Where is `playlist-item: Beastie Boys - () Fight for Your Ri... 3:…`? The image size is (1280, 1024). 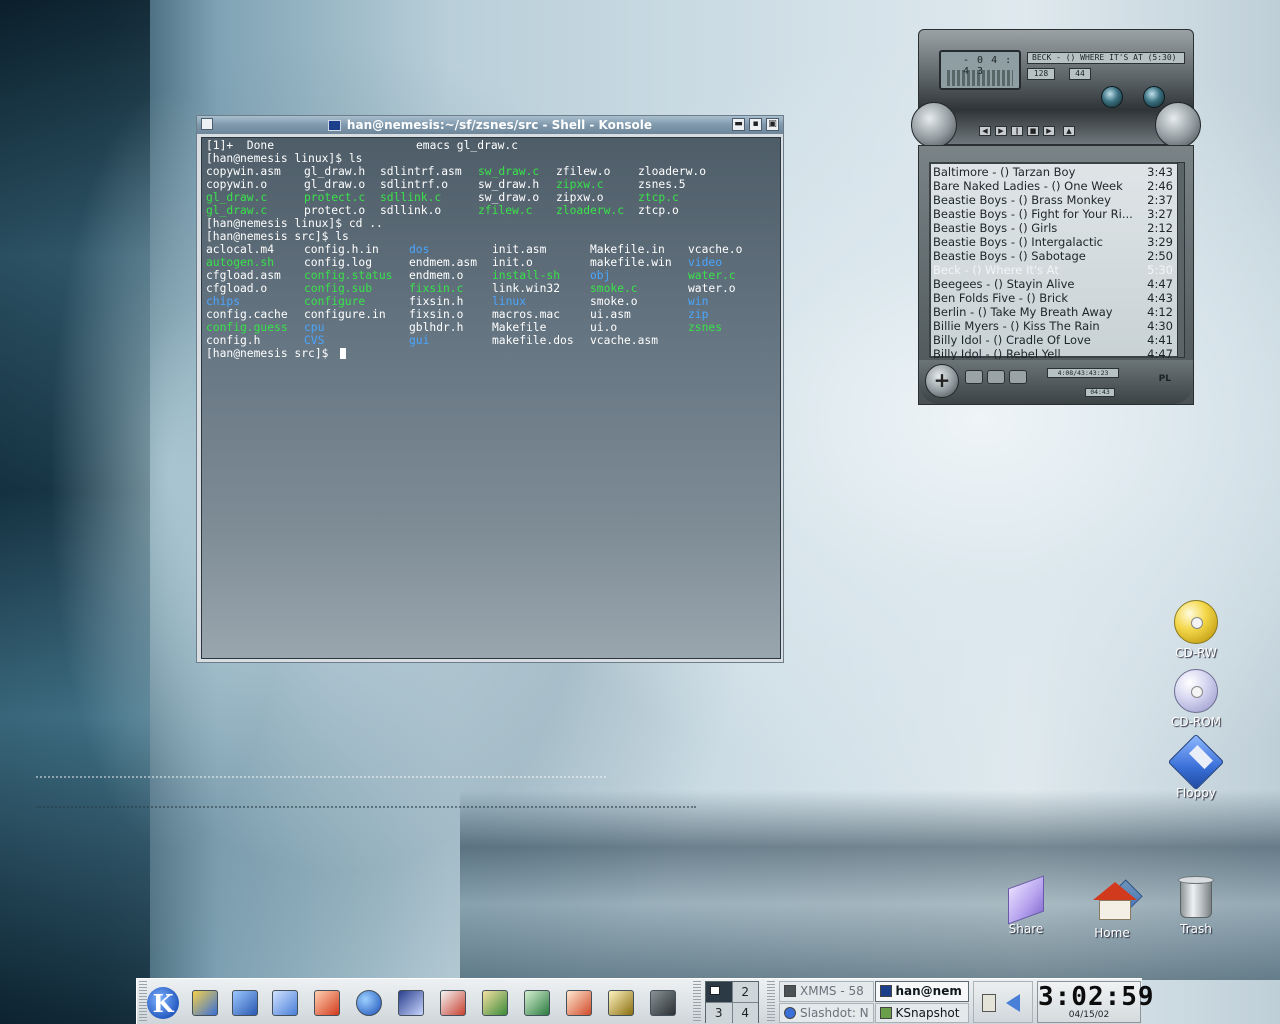 playlist-item: Beastie Boys - () Fight for Your Ri... 3:… is located at coordinates (1054, 214).